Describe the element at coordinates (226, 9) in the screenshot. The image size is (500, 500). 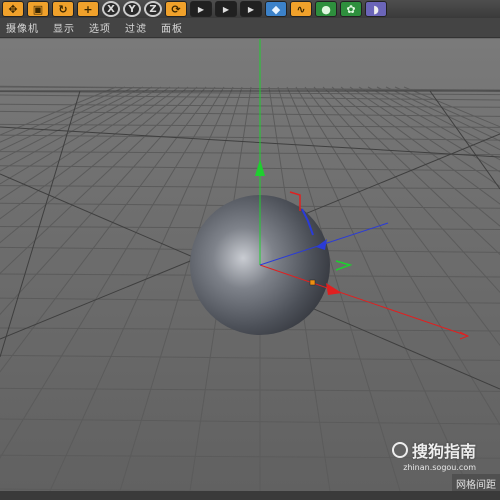
I see `render-picture-viewer-button: ▶` at that location.